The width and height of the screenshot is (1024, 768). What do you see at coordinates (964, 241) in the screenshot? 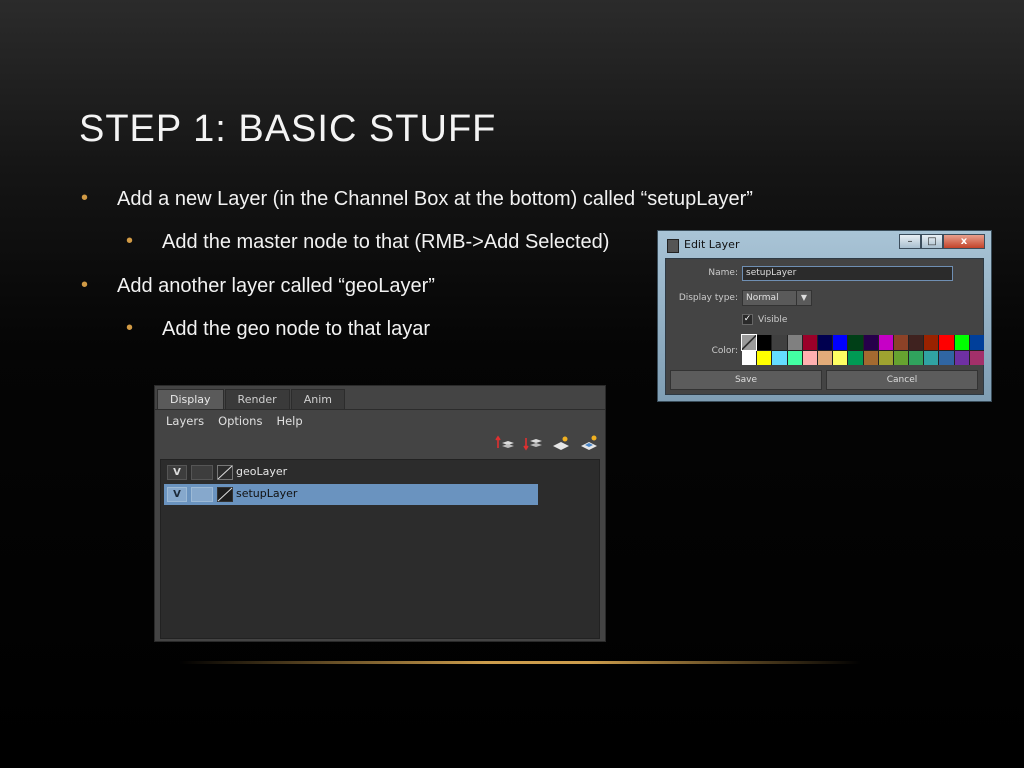
I see `close-button: x` at bounding box center [964, 241].